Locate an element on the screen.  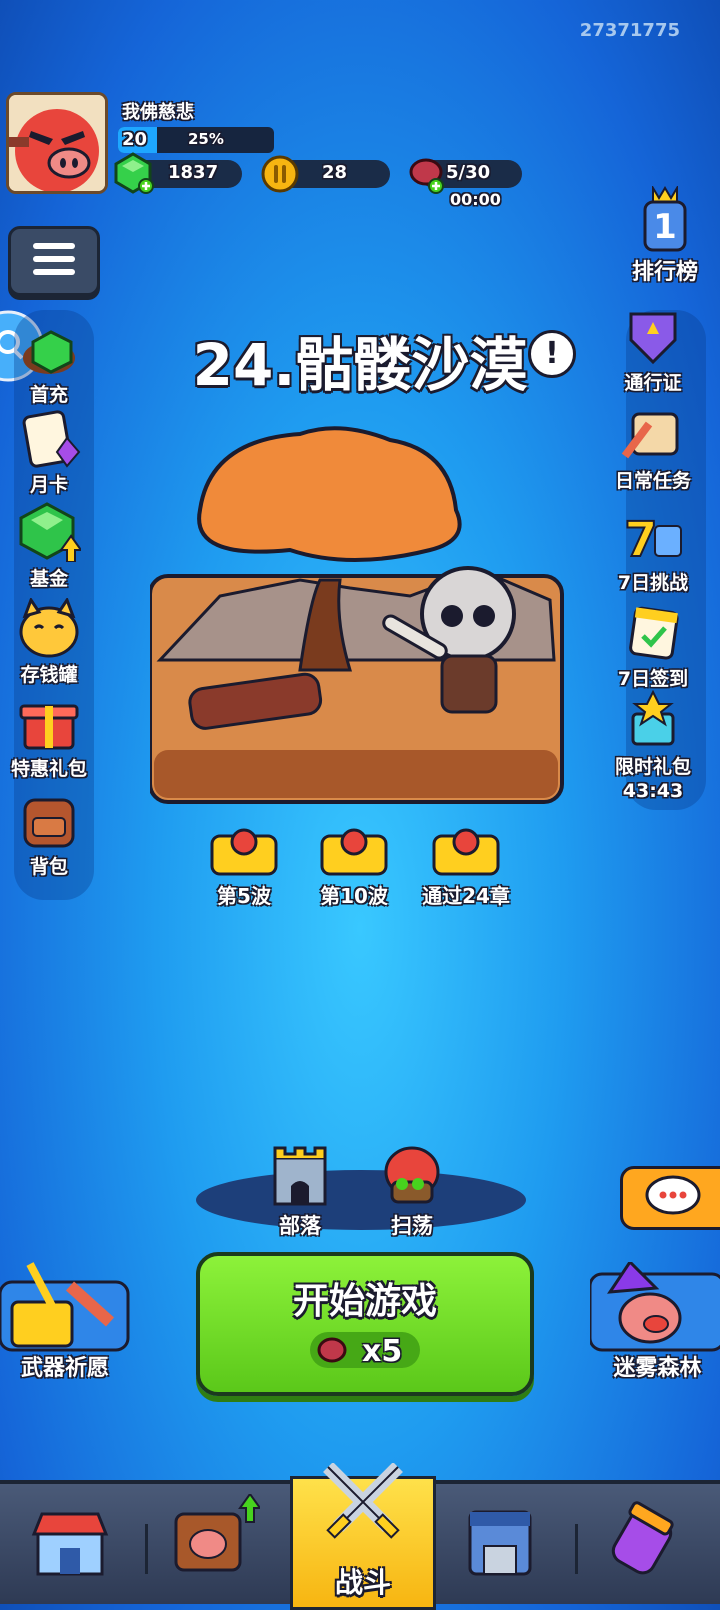
nav-battle-label: 战斗 is located at coordinates (362, 1582).